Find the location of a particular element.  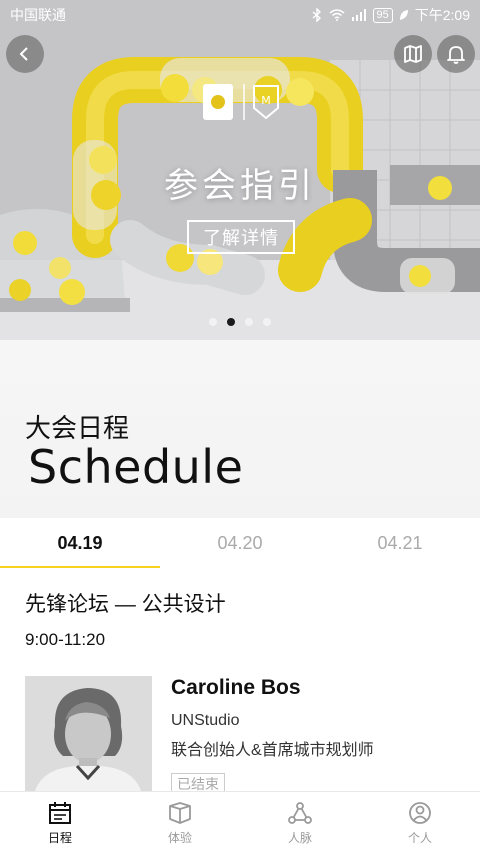

date-tab-0421: 04.21 is located at coordinates (400, 543).